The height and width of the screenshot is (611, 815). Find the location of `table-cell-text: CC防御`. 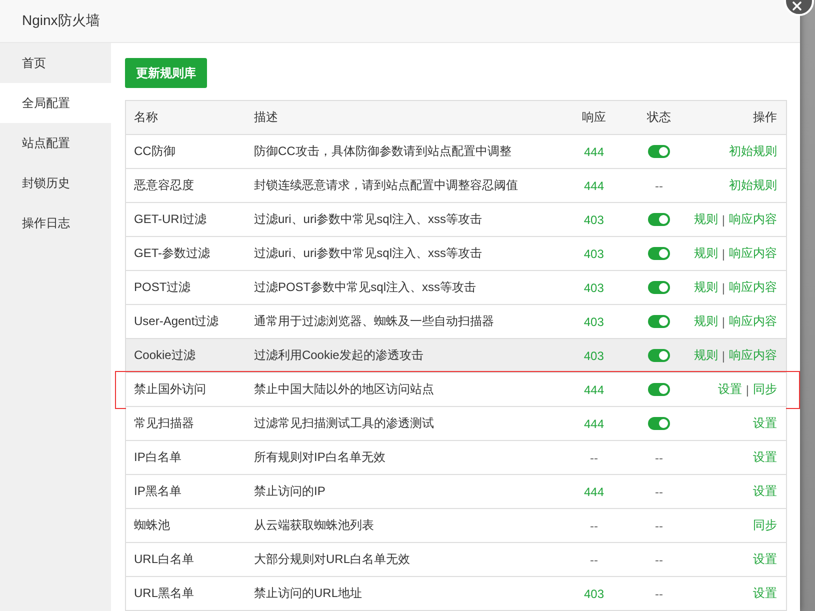

table-cell-text: CC防御 is located at coordinates (154, 151).